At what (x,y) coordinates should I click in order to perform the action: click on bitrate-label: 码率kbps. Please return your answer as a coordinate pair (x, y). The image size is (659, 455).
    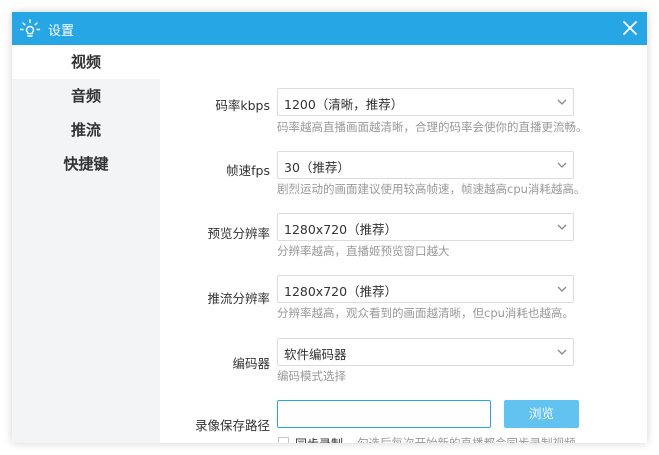
    Looking at the image, I should click on (242, 105).